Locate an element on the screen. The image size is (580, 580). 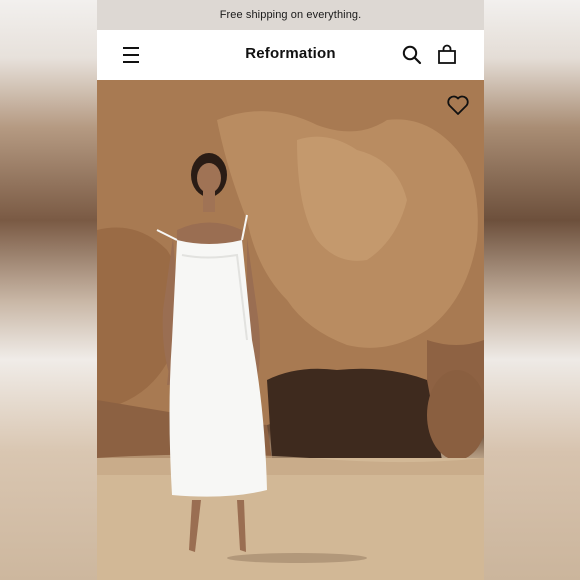
shopping-bag-icon is located at coordinates (447, 55).